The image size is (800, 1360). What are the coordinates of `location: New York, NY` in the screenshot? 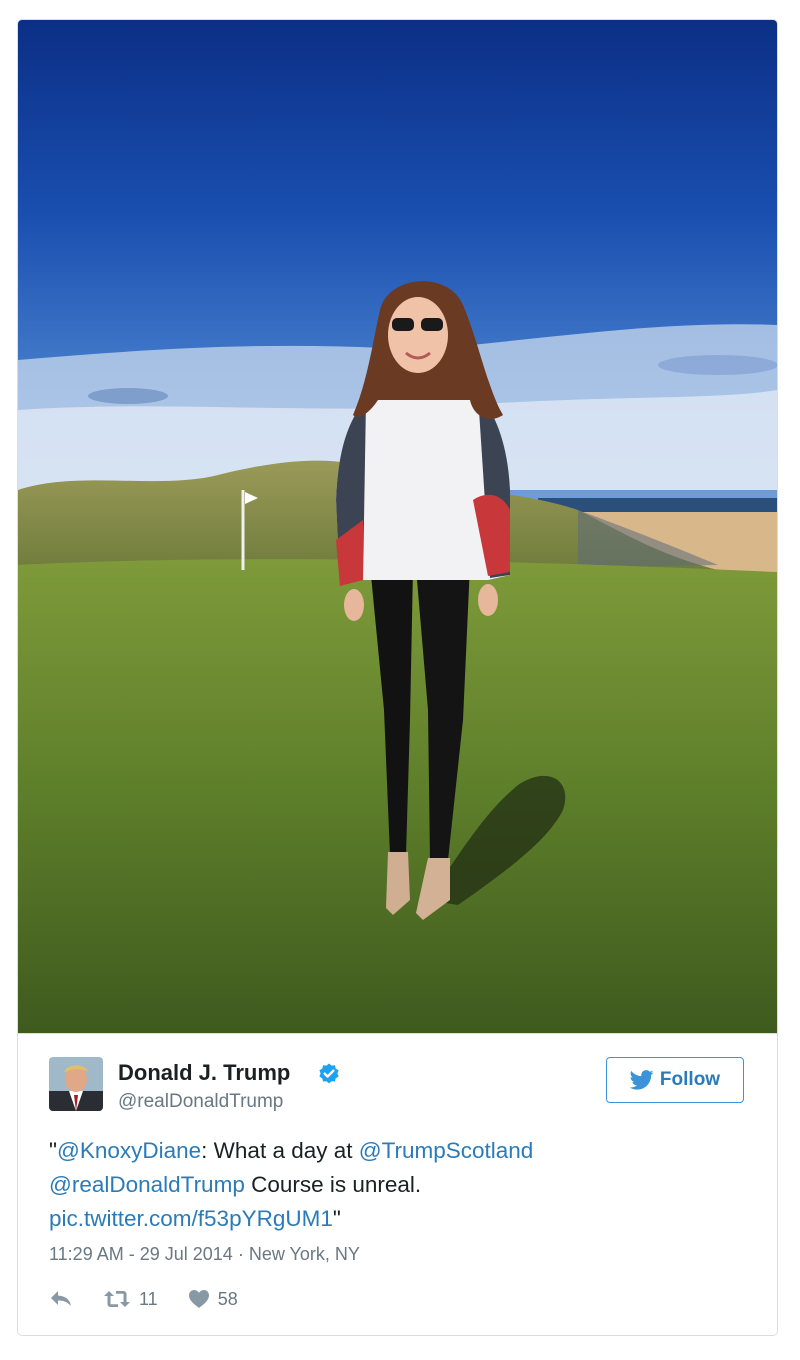 It's located at (304, 1254).